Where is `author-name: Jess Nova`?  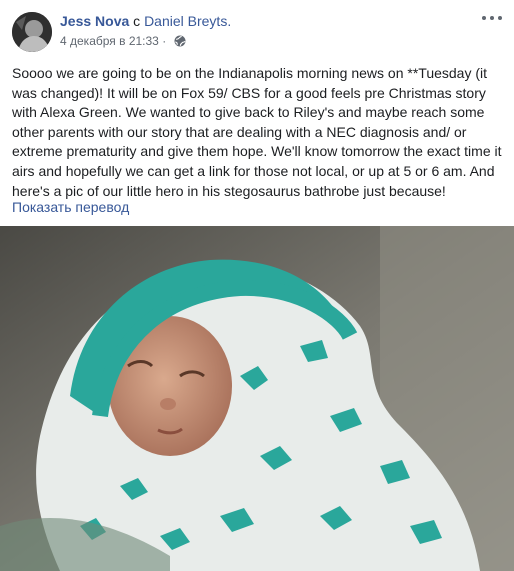
author-name: Jess Nova is located at coordinates (94, 21).